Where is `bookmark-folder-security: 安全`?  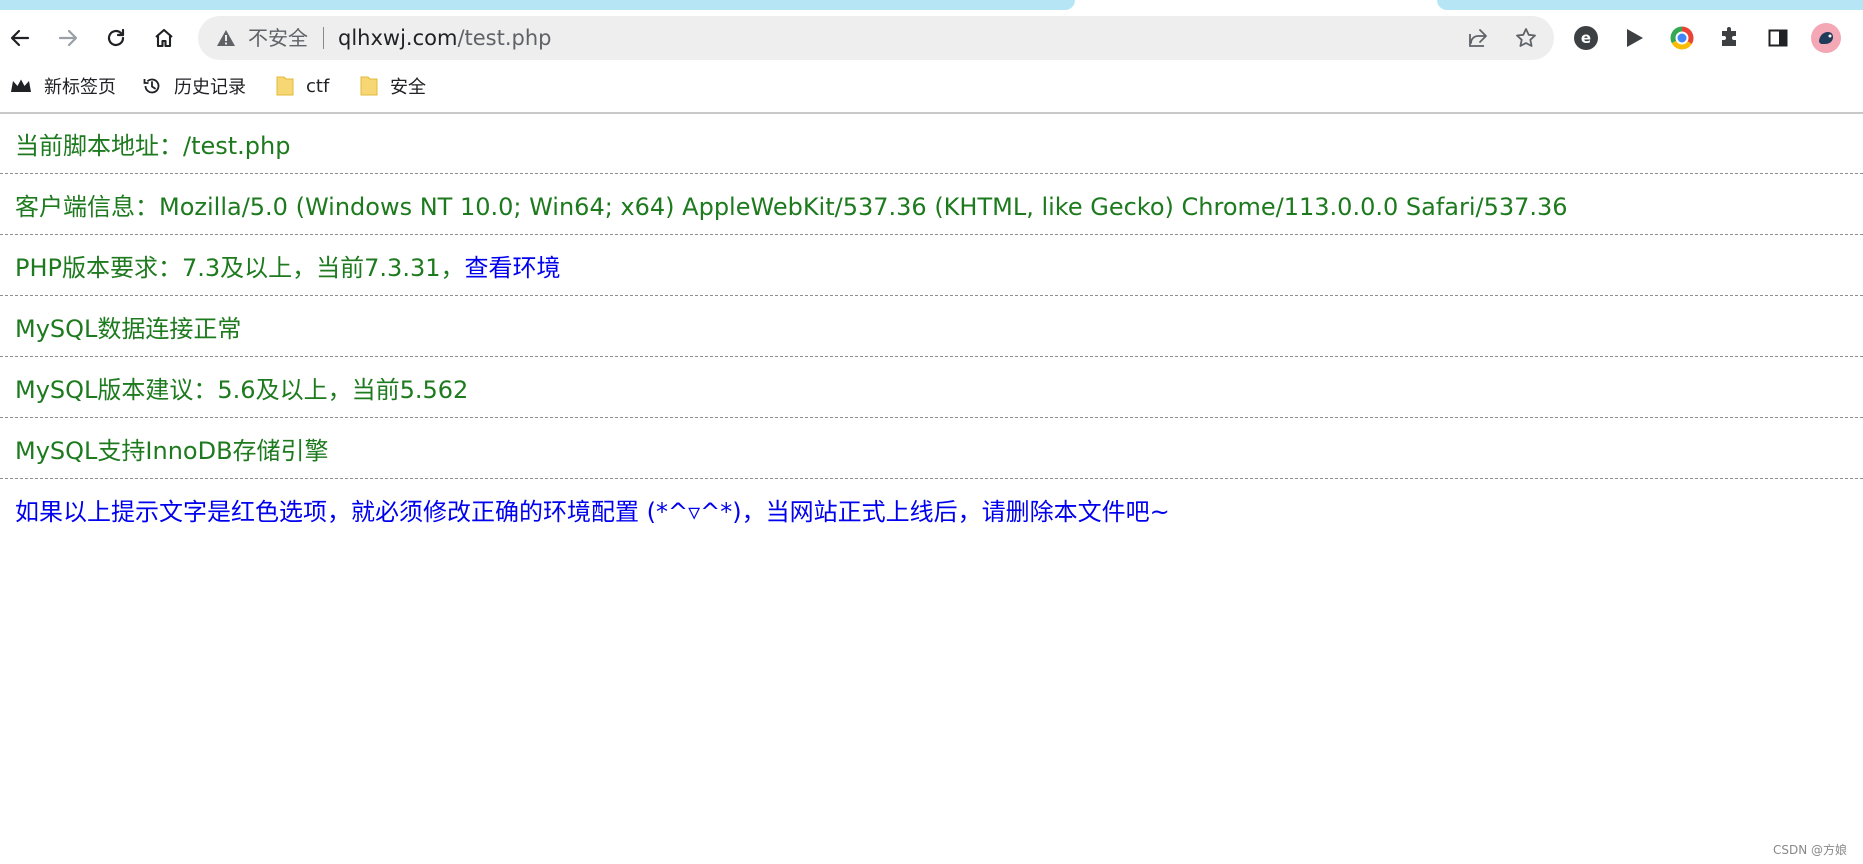 bookmark-folder-security: 安全 is located at coordinates (393, 86).